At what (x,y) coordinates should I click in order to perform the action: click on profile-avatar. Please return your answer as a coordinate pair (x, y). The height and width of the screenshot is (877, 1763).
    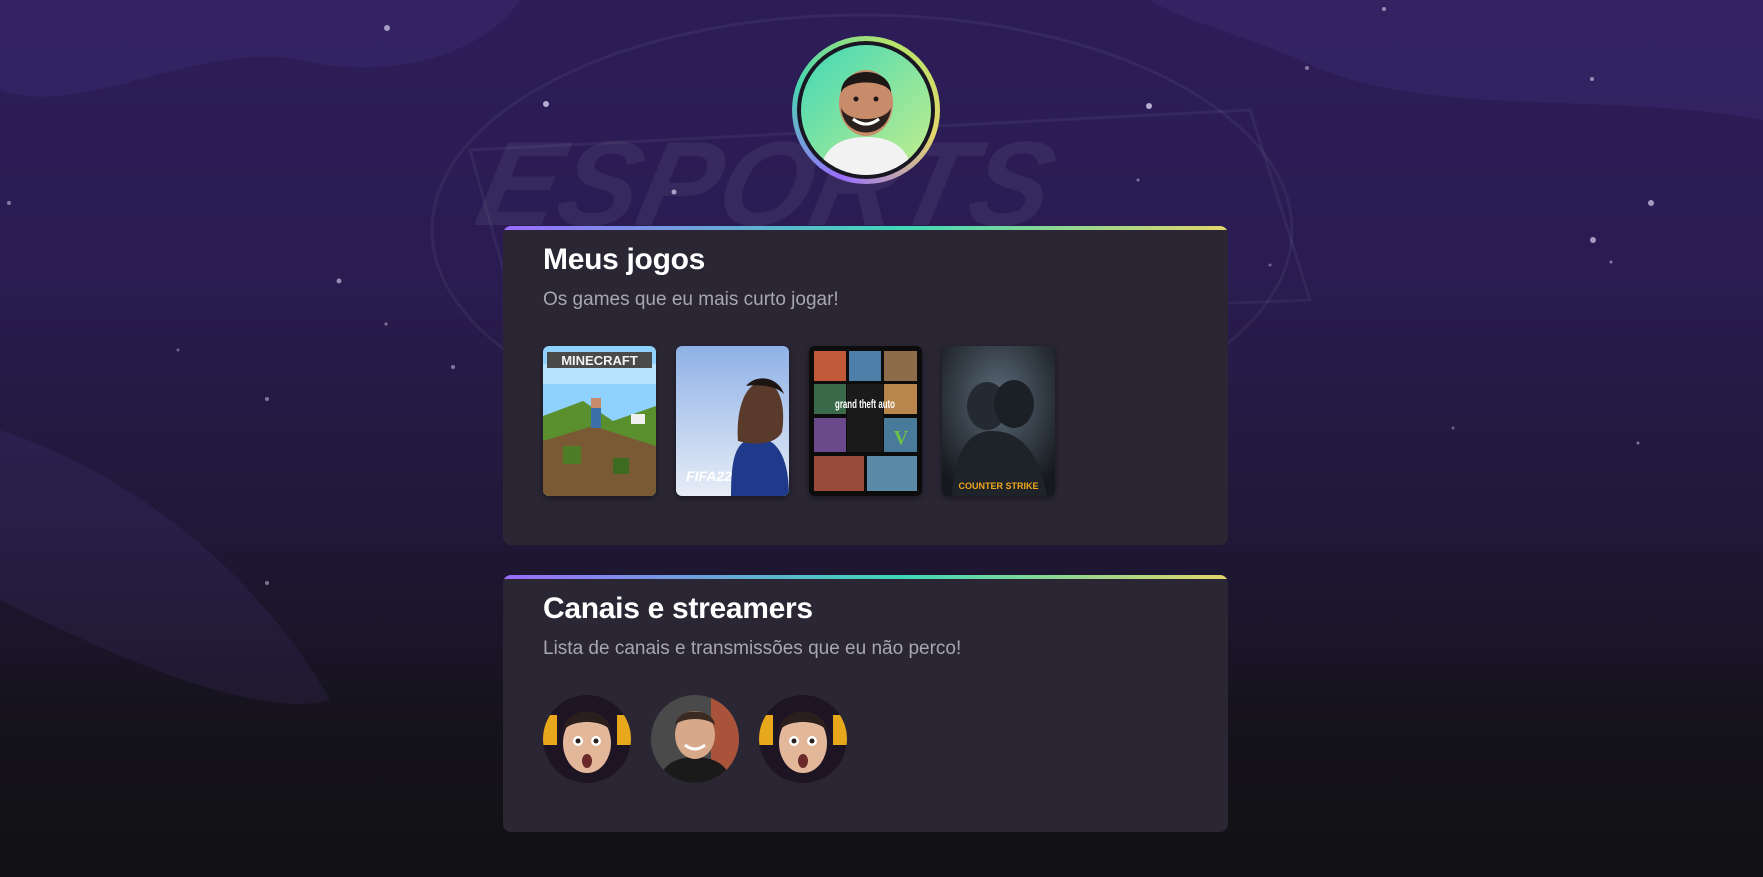
    Looking at the image, I should click on (866, 110).